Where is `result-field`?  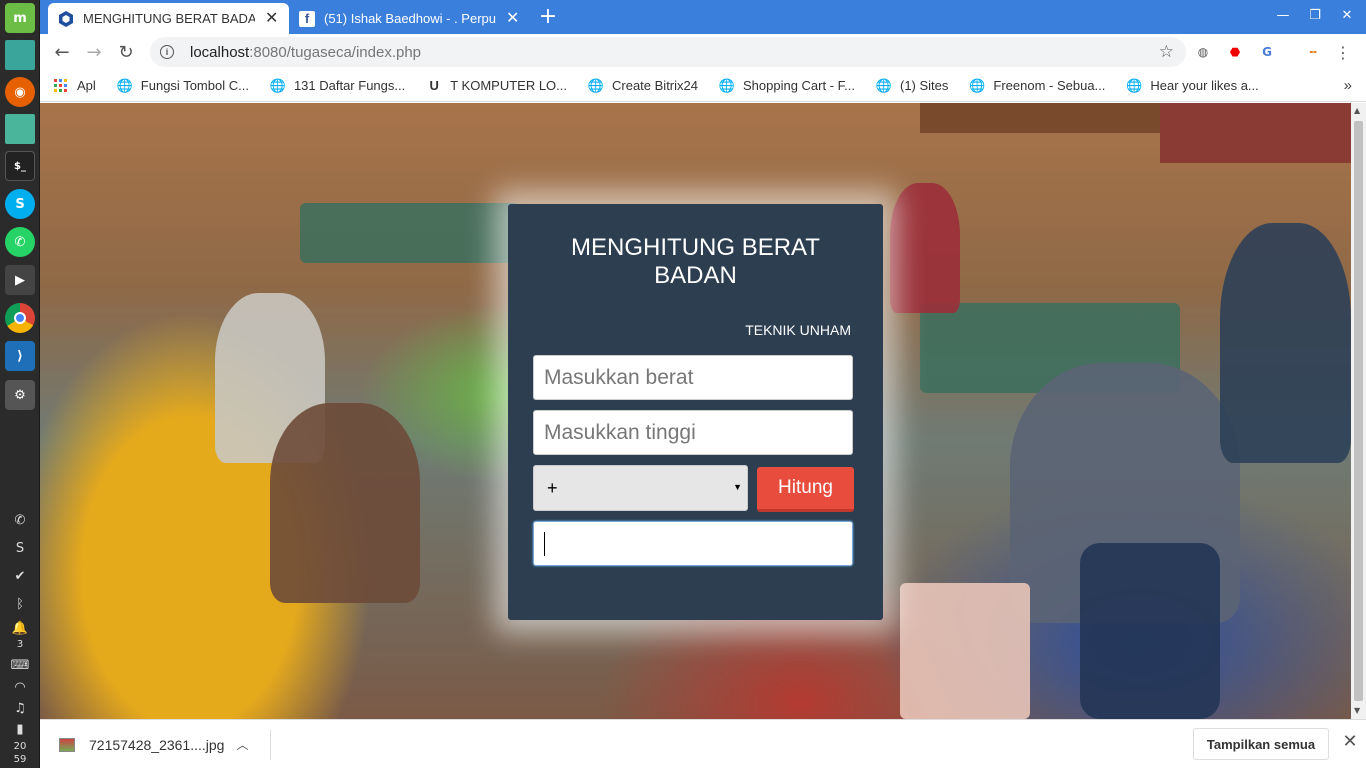 result-field is located at coordinates (693, 543).